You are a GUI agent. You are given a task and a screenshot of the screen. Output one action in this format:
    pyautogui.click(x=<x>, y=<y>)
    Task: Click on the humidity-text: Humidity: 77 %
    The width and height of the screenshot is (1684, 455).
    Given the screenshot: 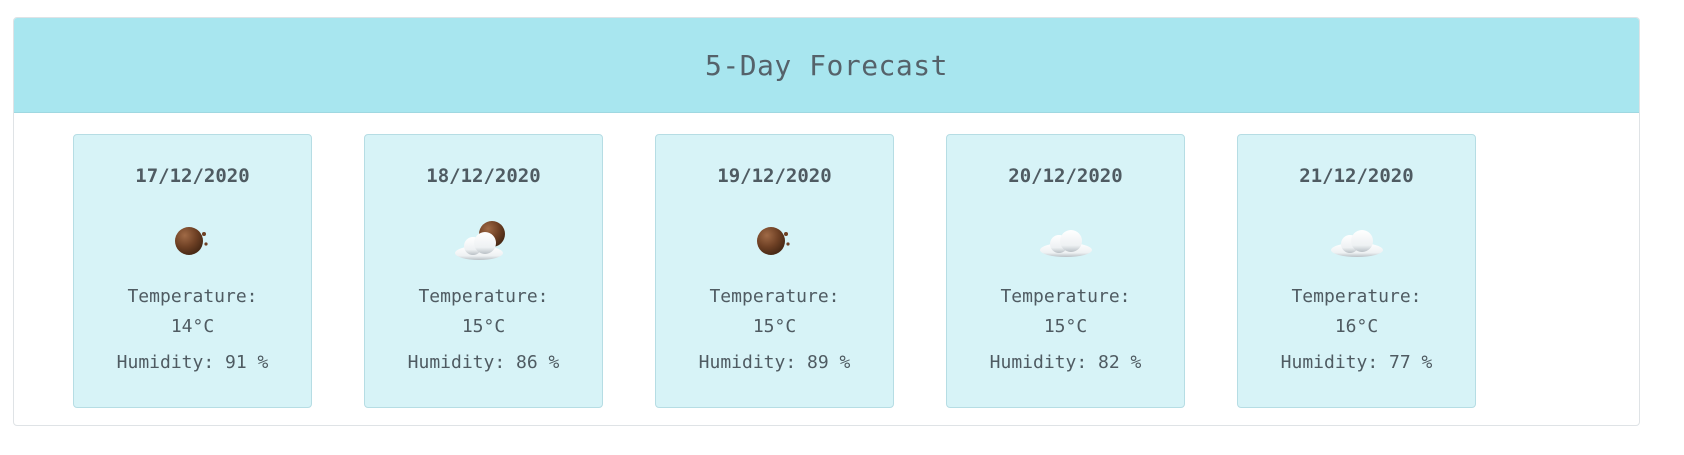 What is the action you would take?
    pyautogui.click(x=1356, y=362)
    